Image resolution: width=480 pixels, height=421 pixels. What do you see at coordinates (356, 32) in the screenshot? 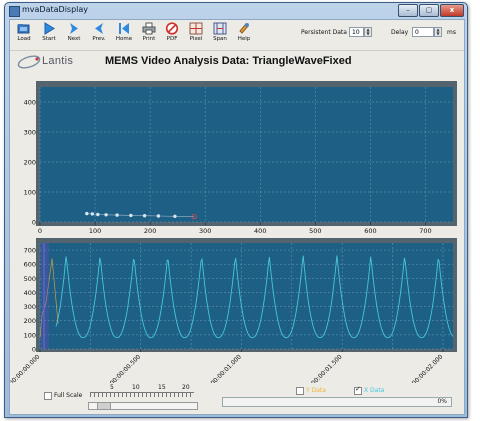
I see `persistent-data-input: 10` at bounding box center [356, 32].